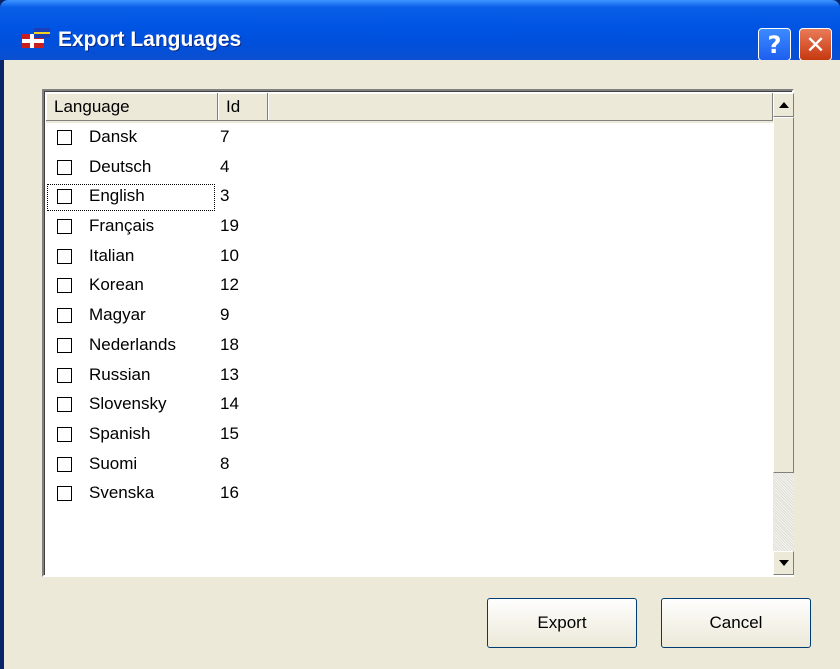  Describe the element at coordinates (131, 198) in the screenshot. I see `focus-rectangle` at that location.